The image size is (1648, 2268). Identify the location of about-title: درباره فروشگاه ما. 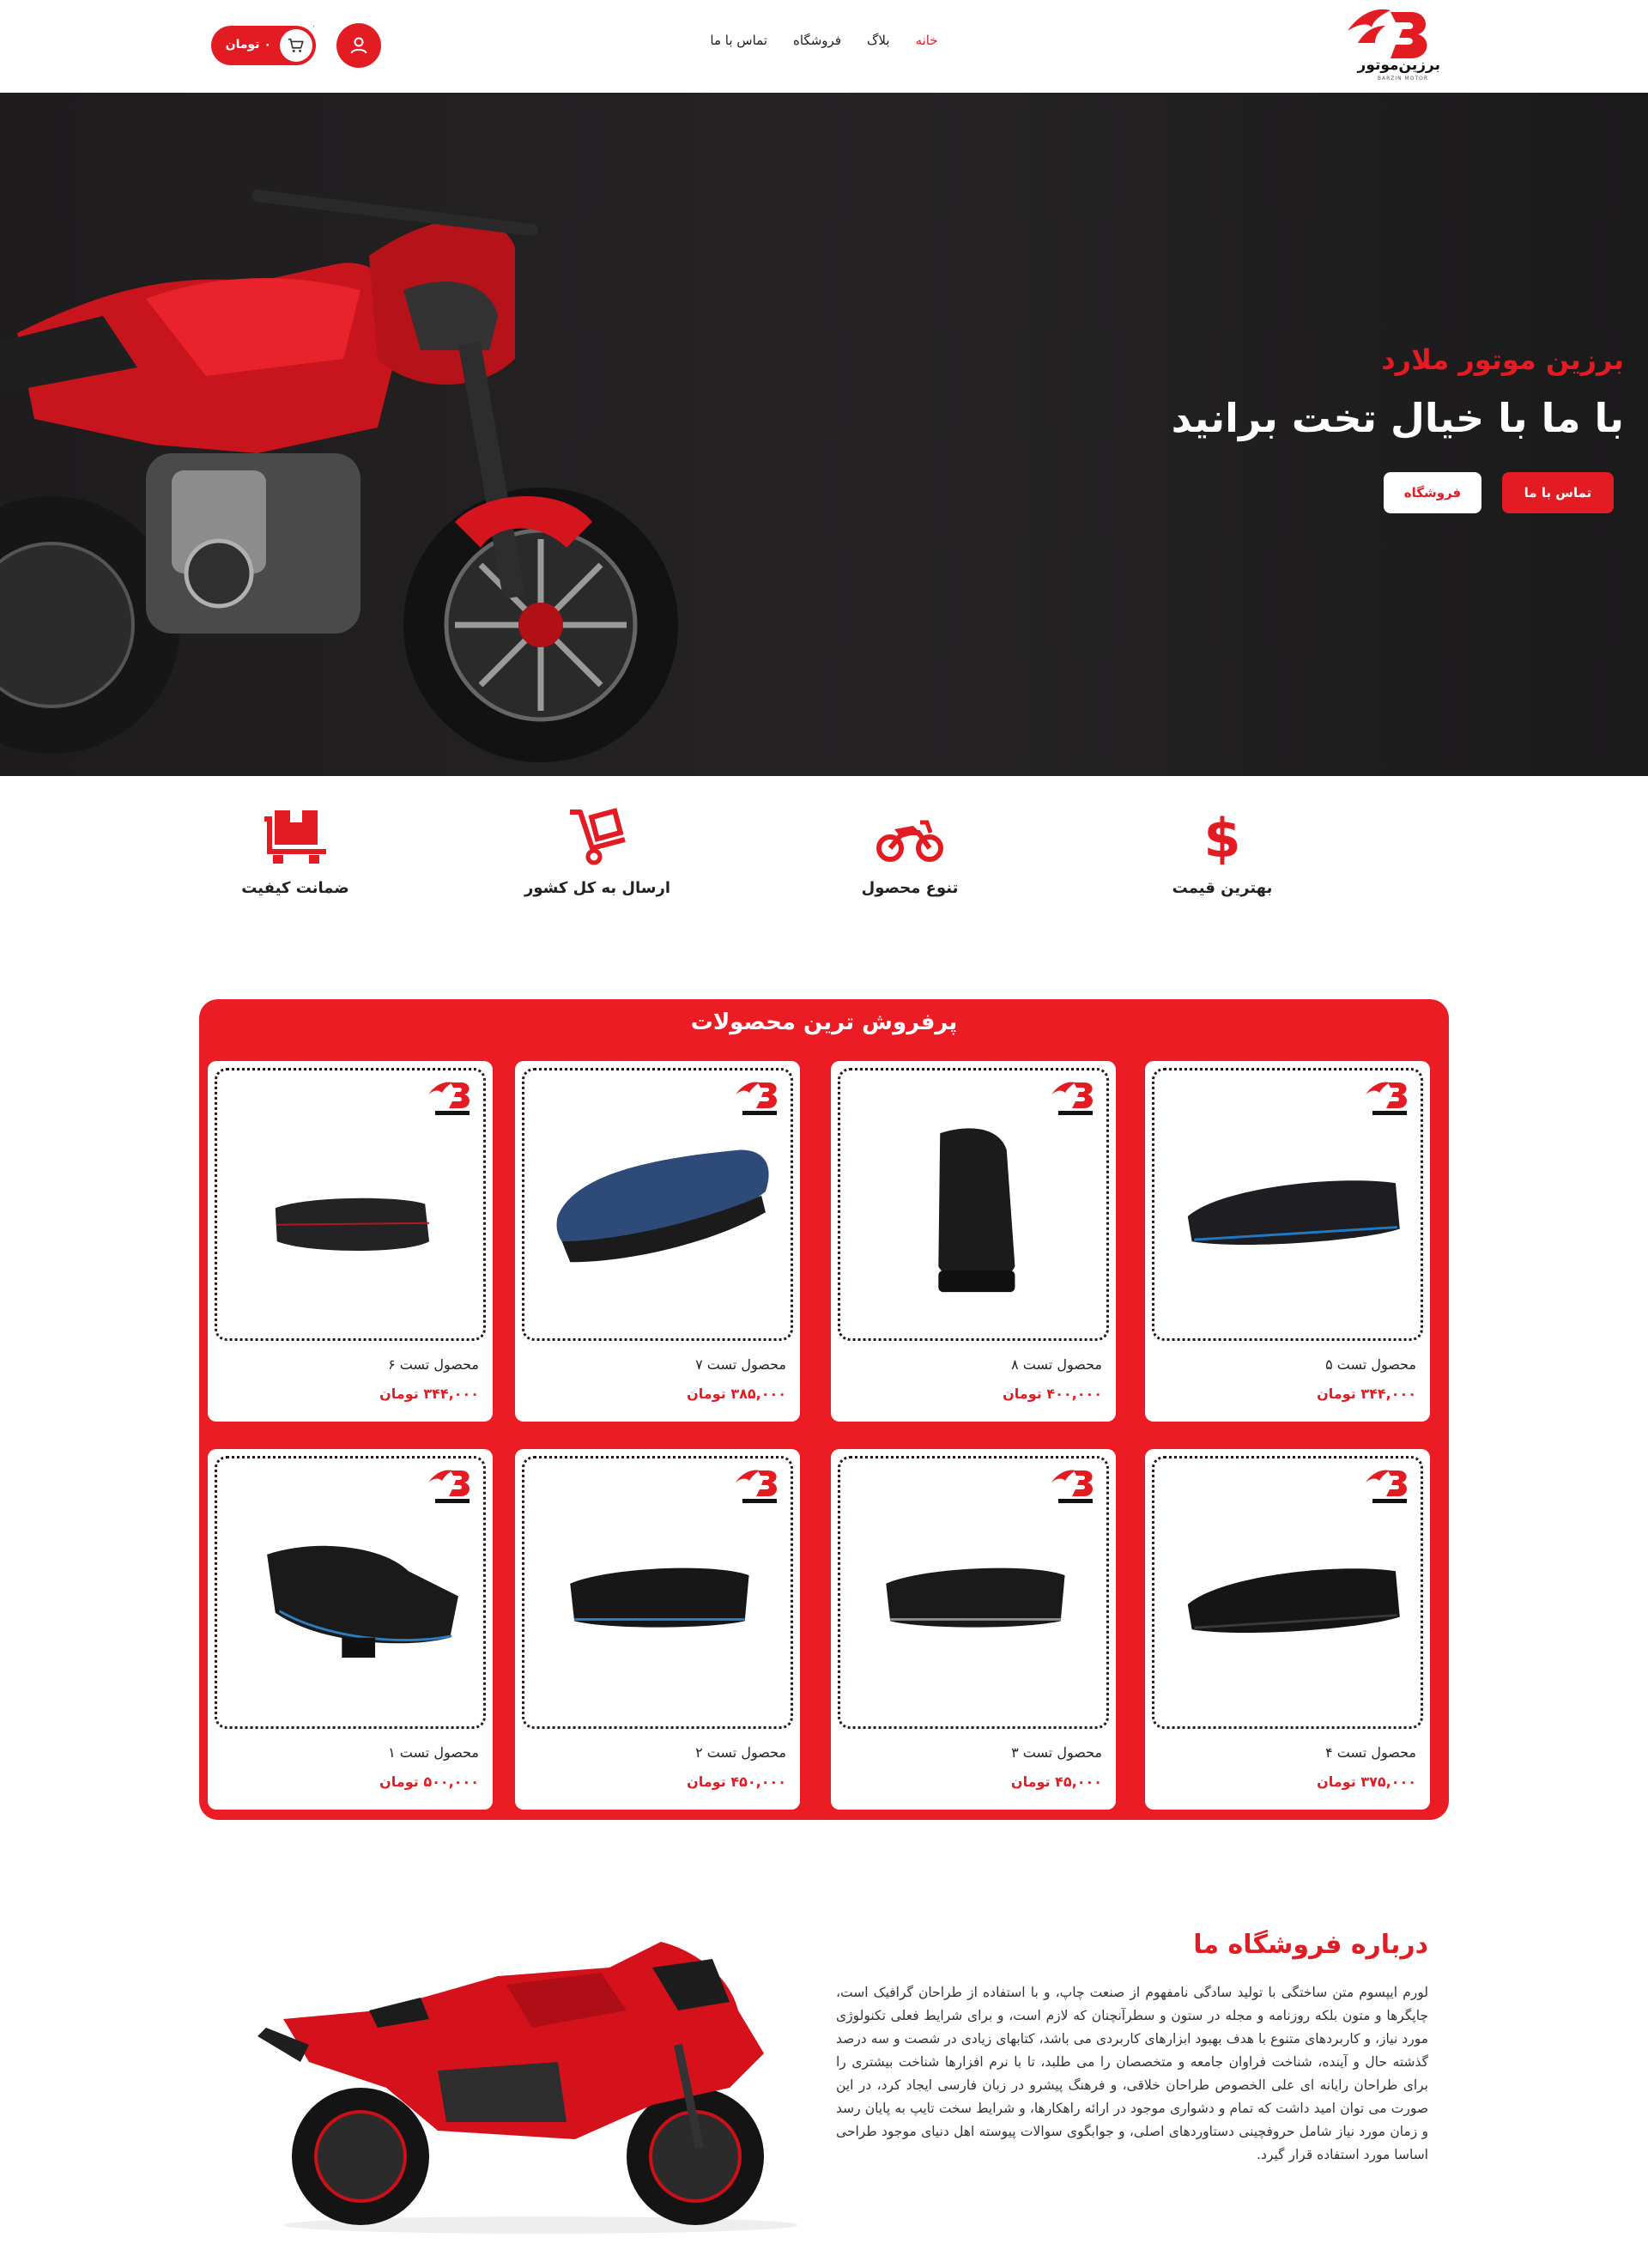
(1310, 1945).